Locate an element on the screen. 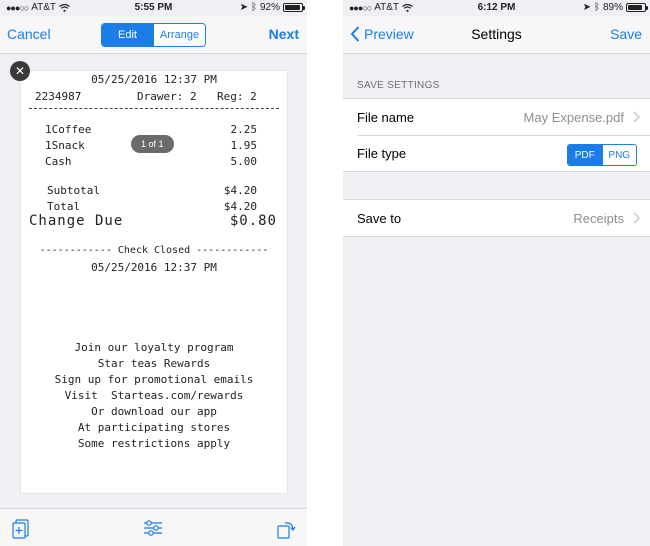 Image resolution: width=650 pixels, height=546 pixels. bottom-toolbar is located at coordinates (153, 527).